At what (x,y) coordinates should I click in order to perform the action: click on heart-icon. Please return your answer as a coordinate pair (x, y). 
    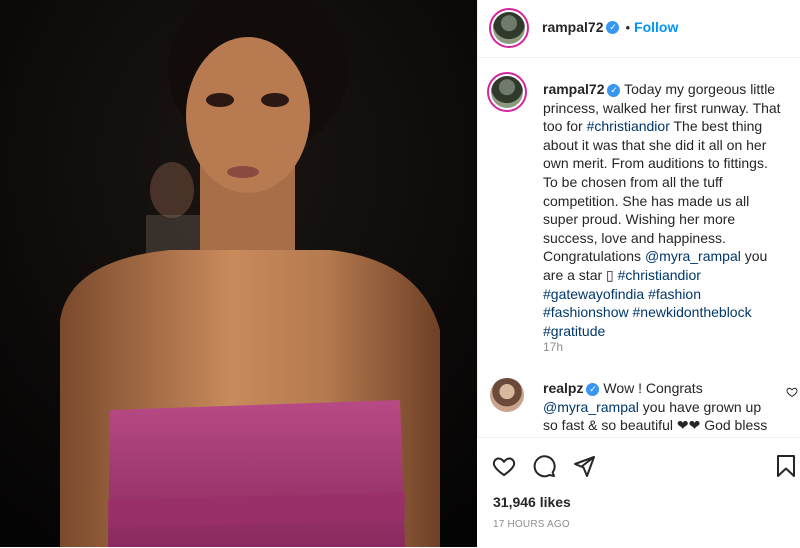
    Looking at the image, I should click on (504, 466).